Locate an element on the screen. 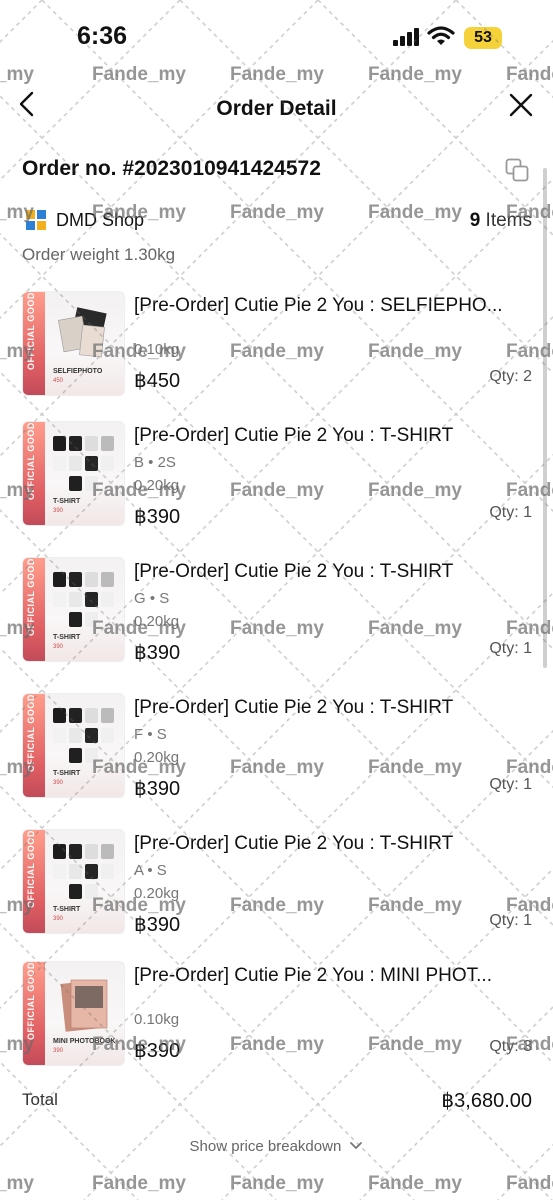  item-price: ฿450 is located at coordinates (157, 381).